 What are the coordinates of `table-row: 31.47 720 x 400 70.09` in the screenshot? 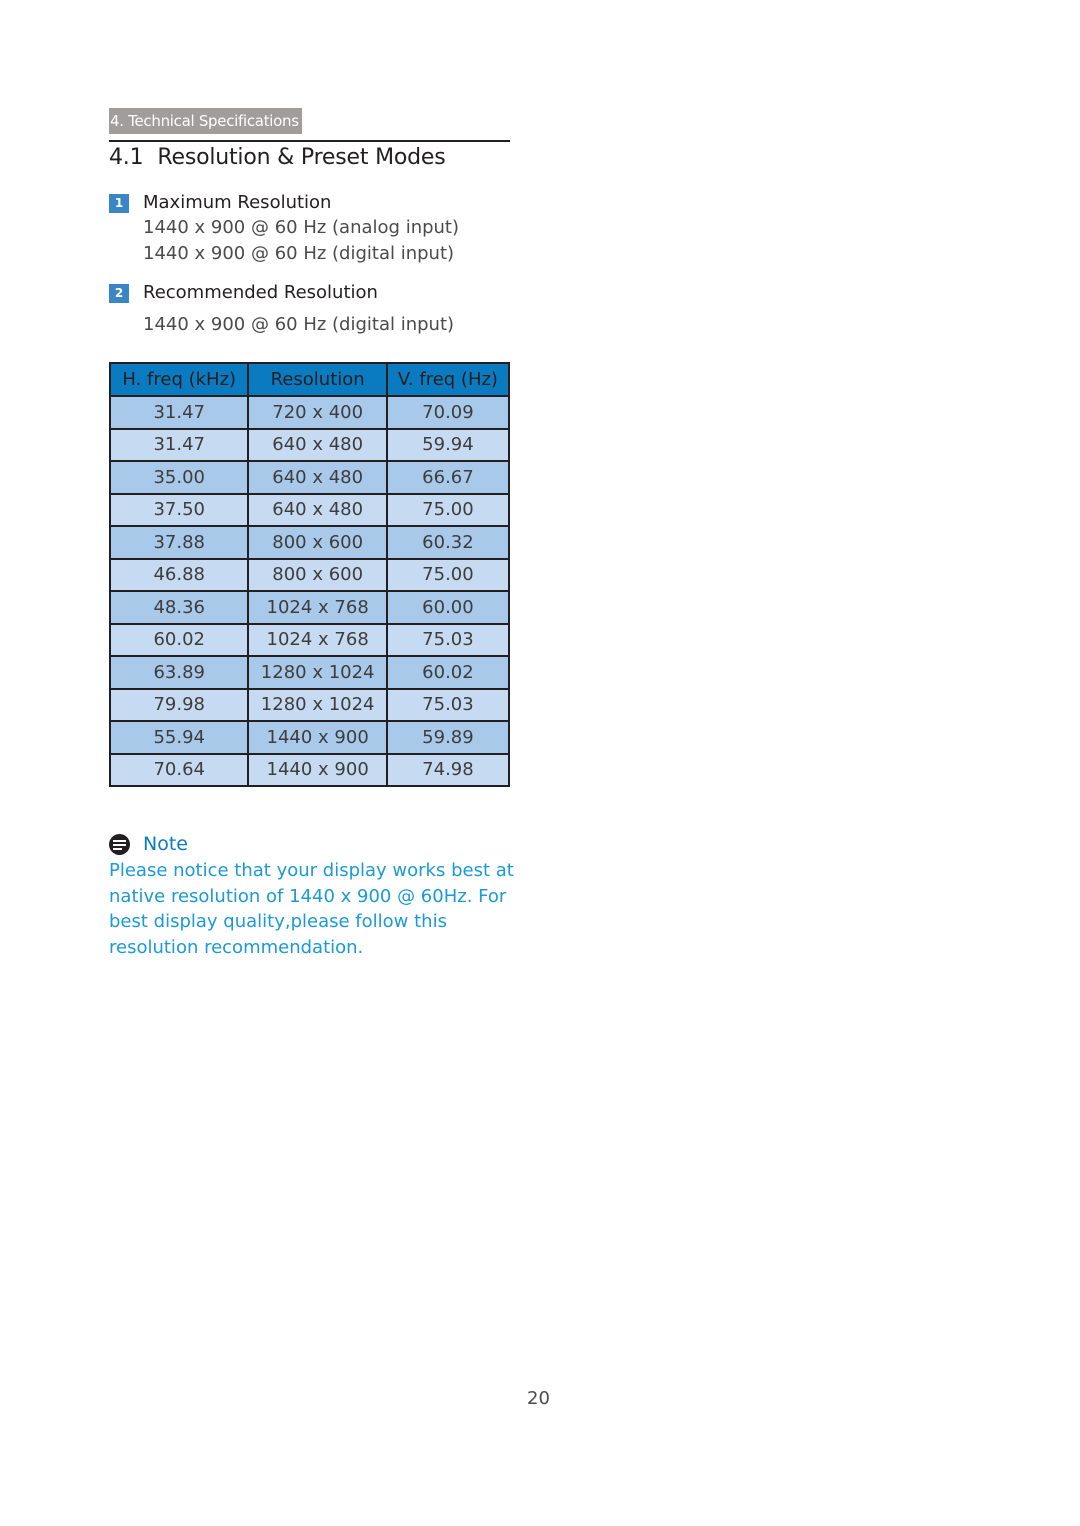 It's located at (309, 412).